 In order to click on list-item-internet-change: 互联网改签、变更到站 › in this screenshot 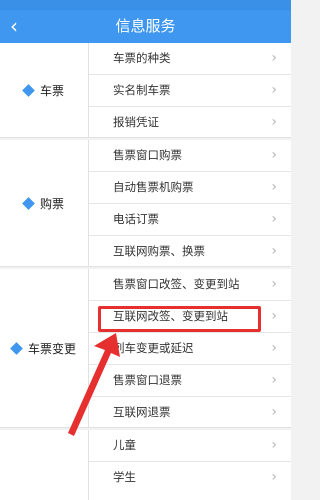, I will do `click(190, 317)`.